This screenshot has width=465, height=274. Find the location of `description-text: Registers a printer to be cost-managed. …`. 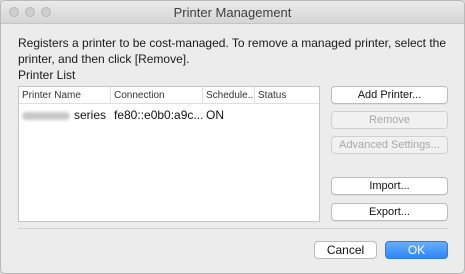

description-text: Registers a printer to be cost-managed. … is located at coordinates (232, 51).